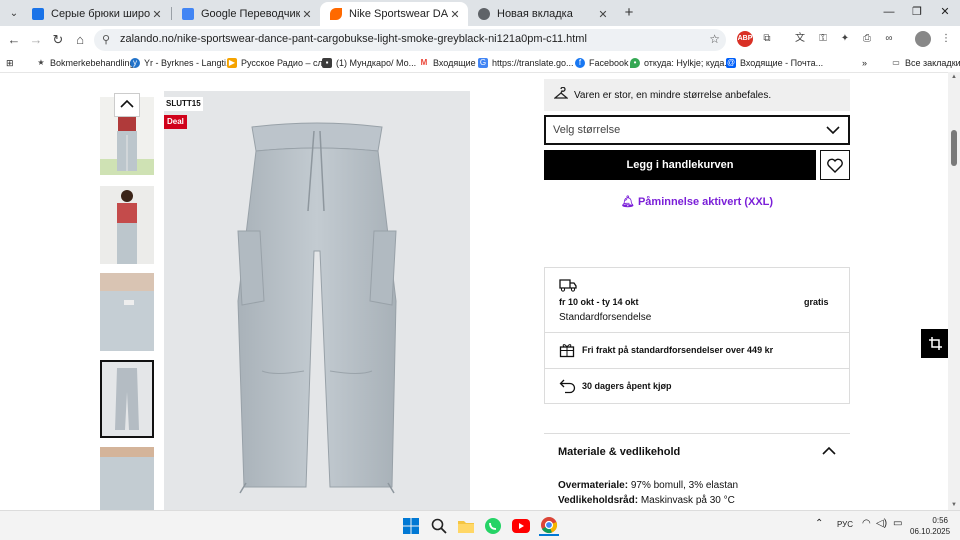 The height and width of the screenshot is (540, 960). What do you see at coordinates (10, 63) in the screenshot?
I see `apps-grid-icon: ⊞` at bounding box center [10, 63].